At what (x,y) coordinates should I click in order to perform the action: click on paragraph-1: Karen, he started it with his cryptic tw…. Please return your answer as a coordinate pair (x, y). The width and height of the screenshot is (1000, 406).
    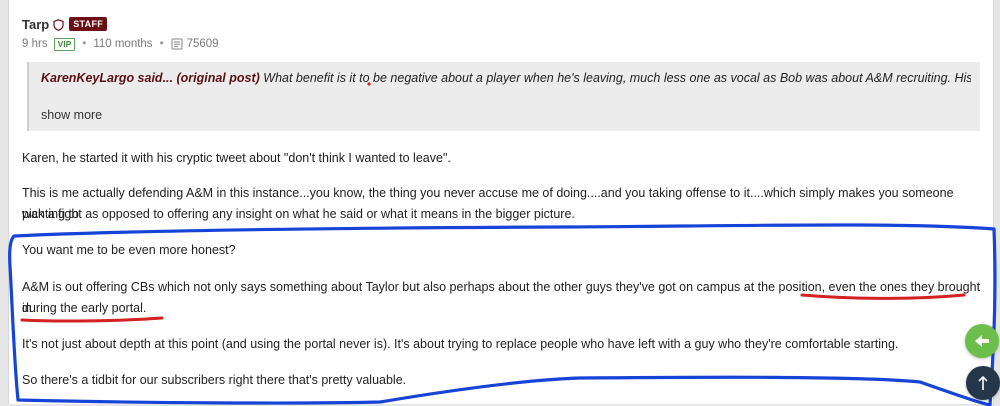
    Looking at the image, I should click on (236, 158).